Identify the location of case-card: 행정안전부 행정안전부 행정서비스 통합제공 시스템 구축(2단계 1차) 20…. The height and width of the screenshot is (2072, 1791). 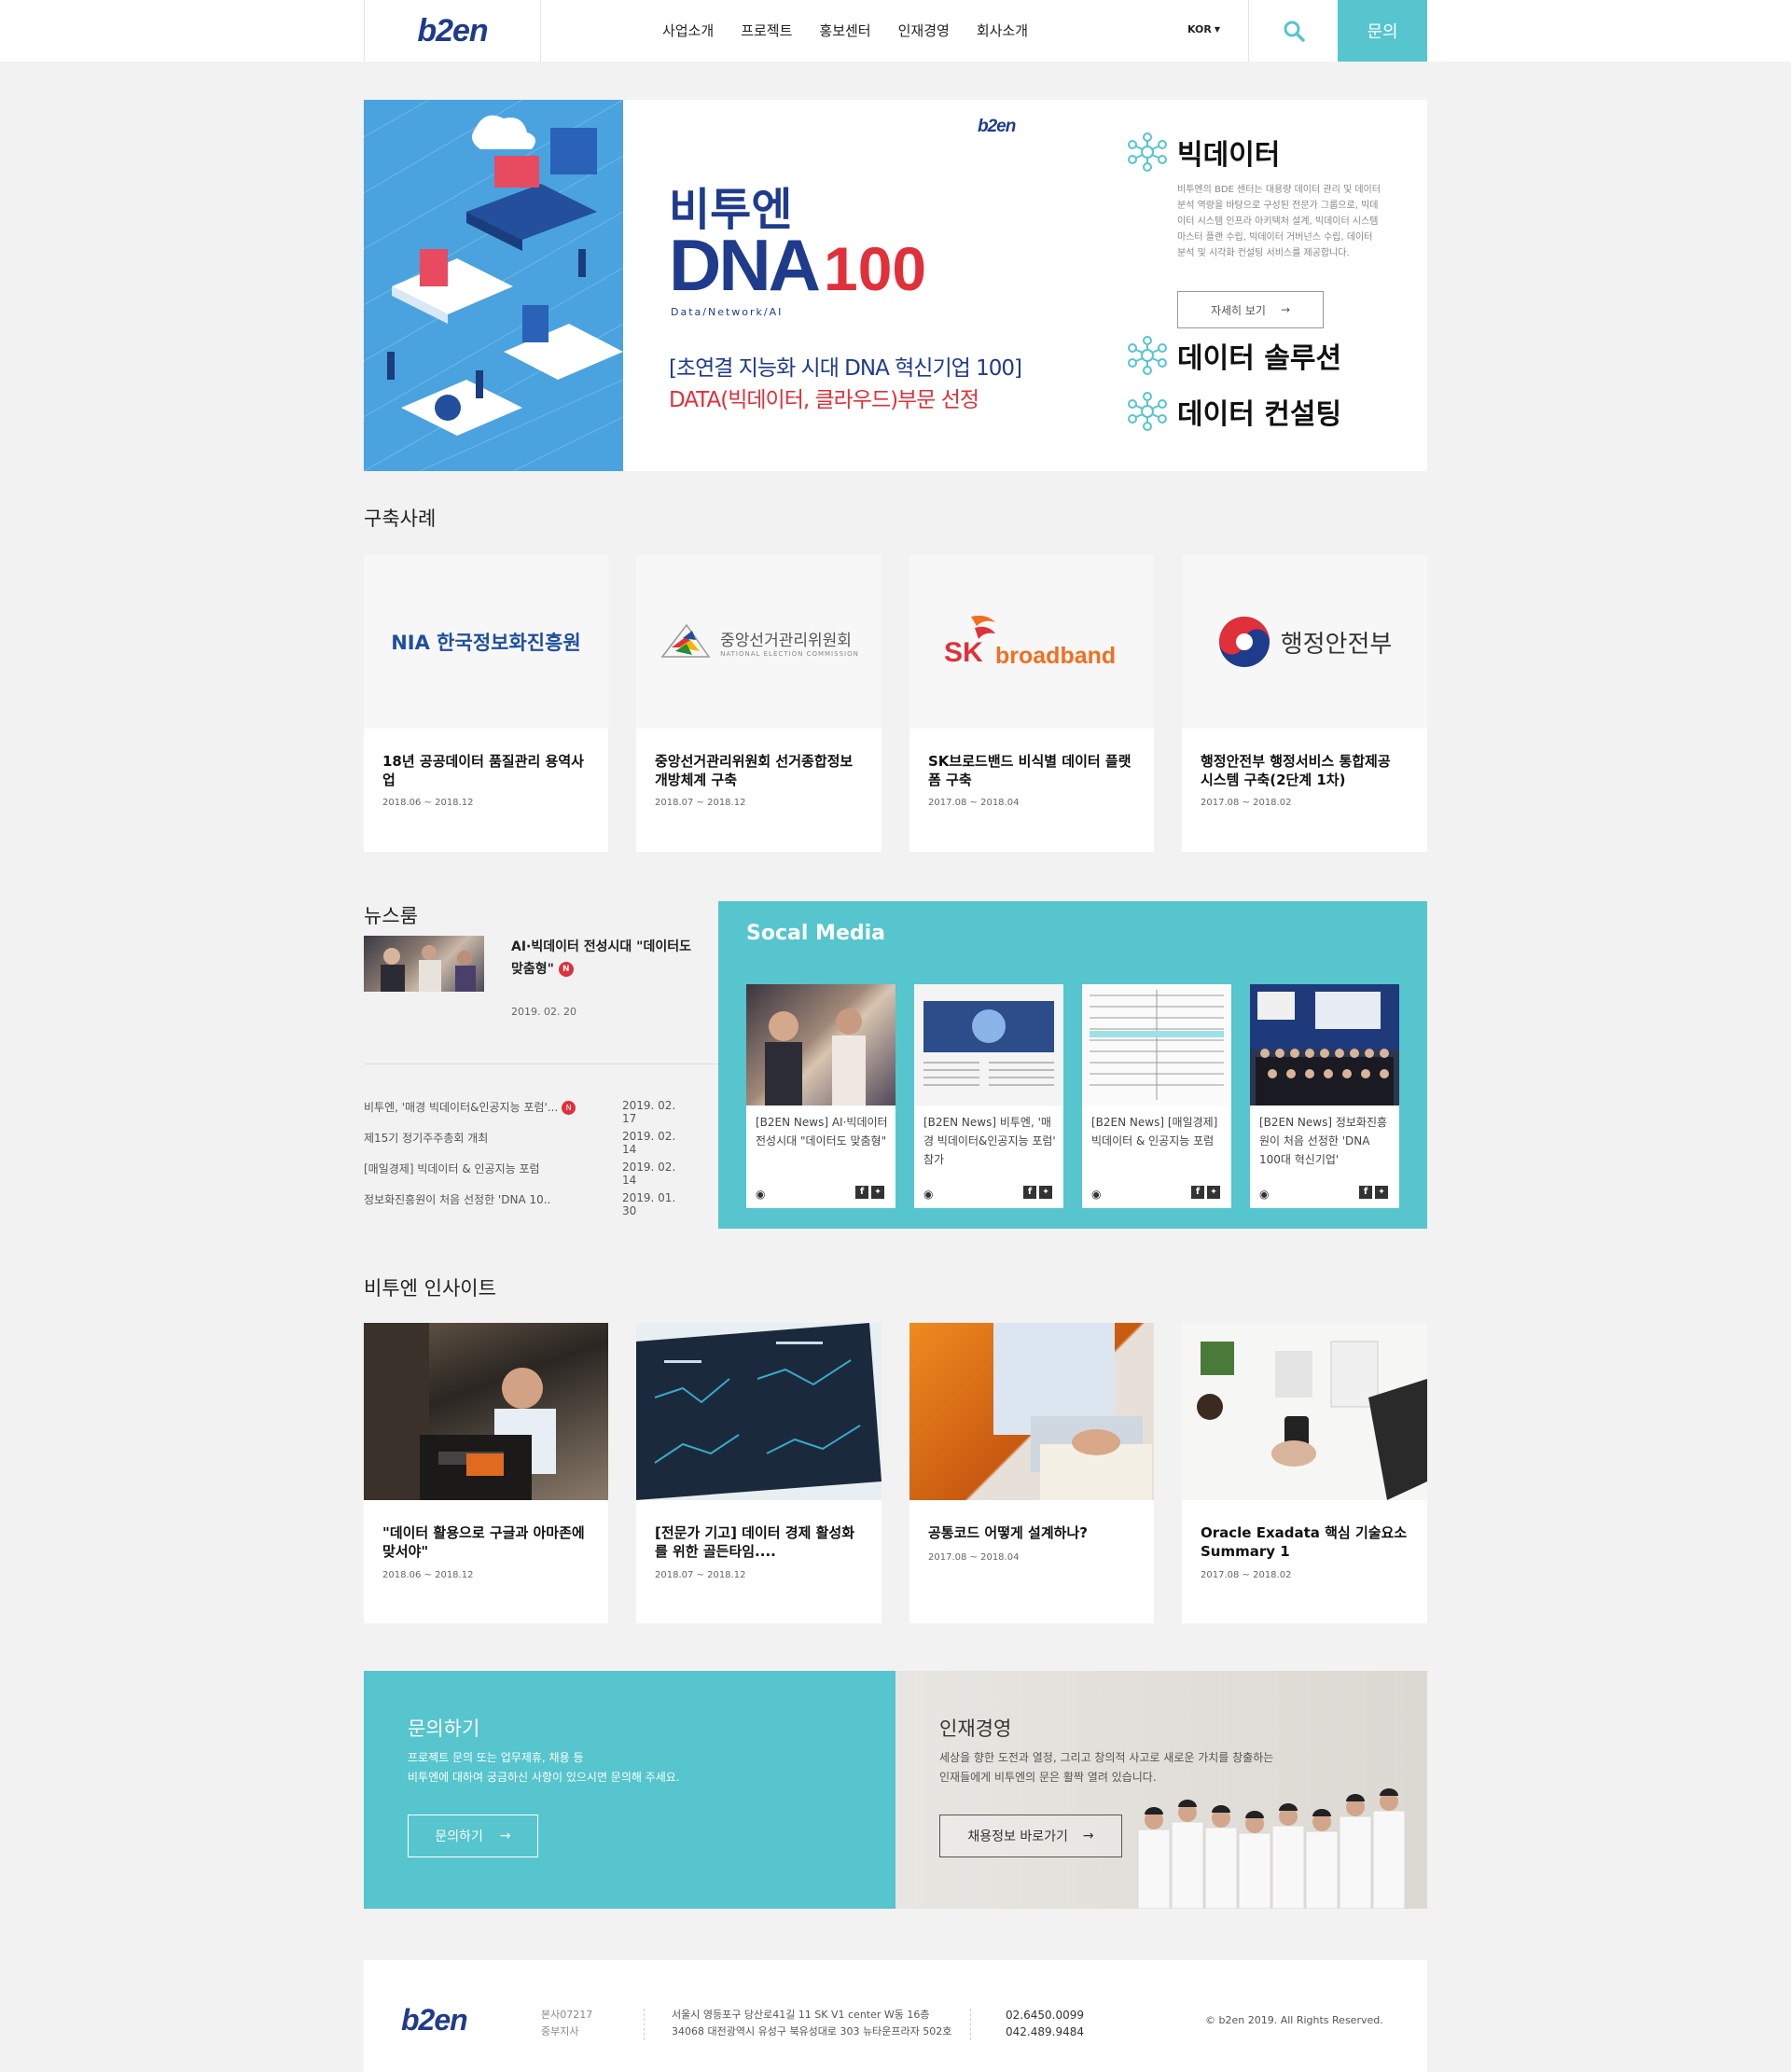
(1304, 703).